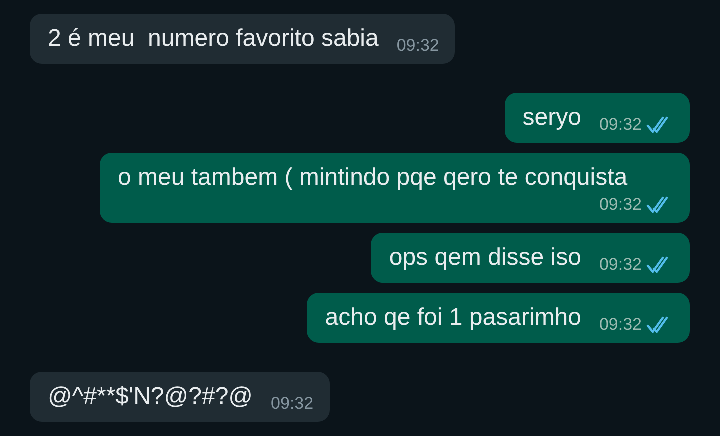 The width and height of the screenshot is (720, 436). I want to click on message-text: o meu tambem ( mintindo pqe qero te conquista, so click(373, 178).